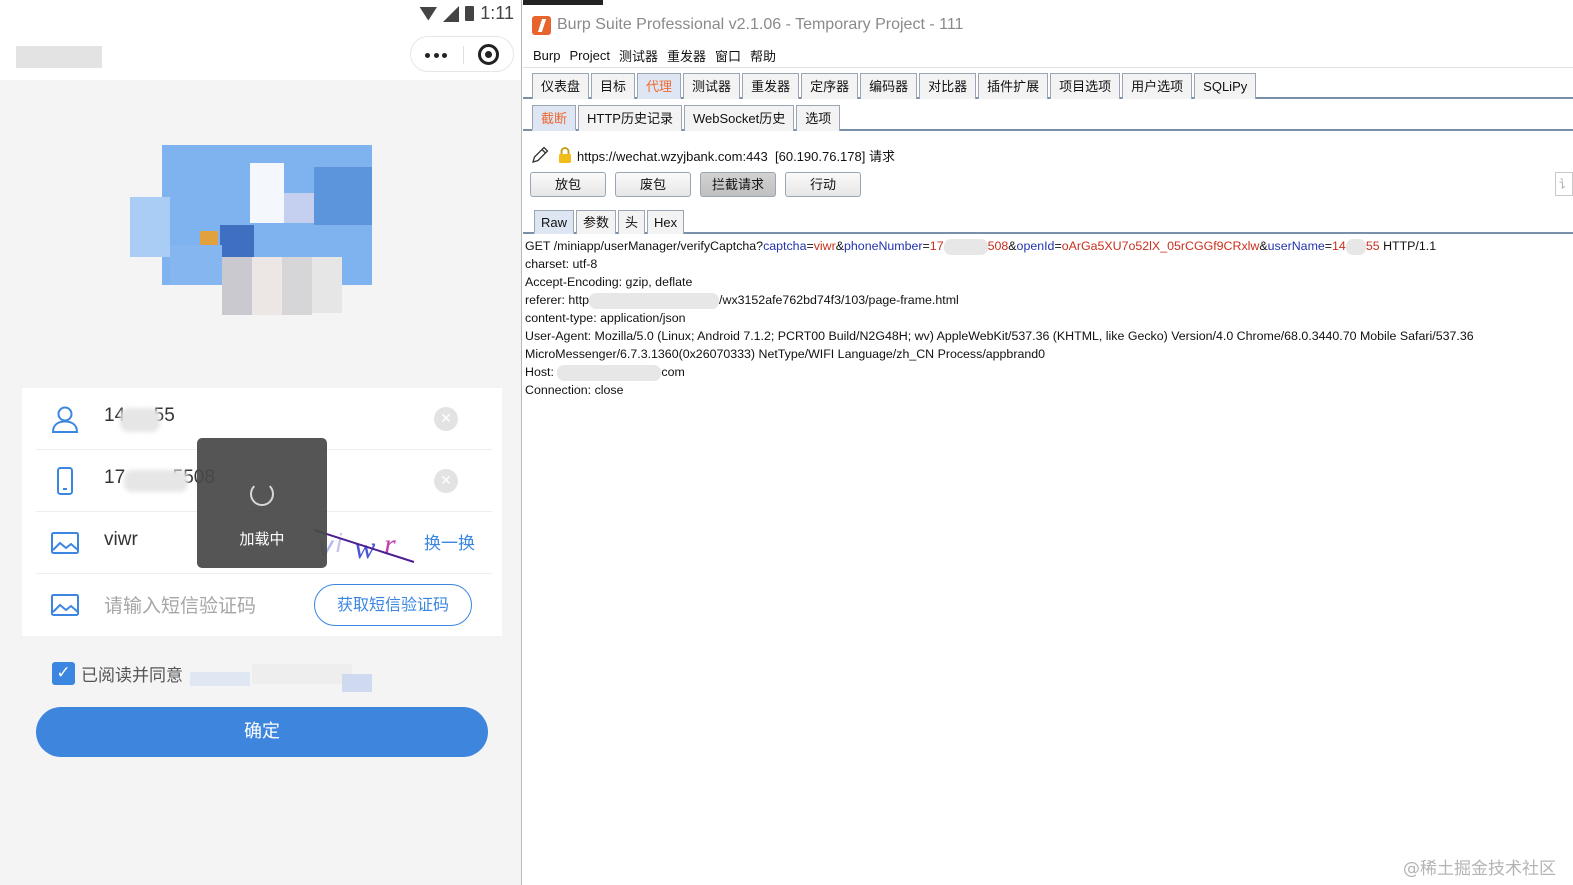  What do you see at coordinates (589, 55) in the screenshot?
I see `menu-project: Project` at bounding box center [589, 55].